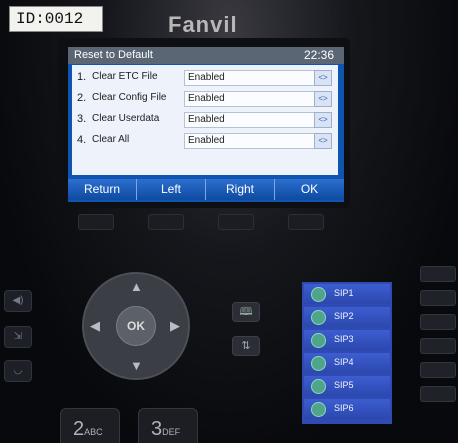  I want to click on clock: 22:36, so click(318, 55).